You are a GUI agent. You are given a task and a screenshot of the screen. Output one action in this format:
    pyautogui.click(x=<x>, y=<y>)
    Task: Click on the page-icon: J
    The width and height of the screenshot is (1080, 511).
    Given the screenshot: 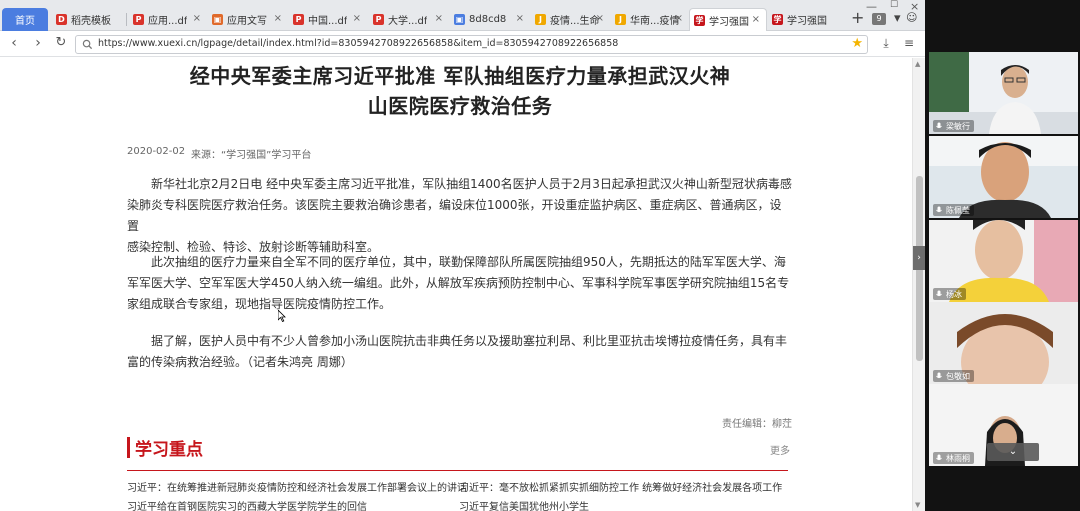 What is the action you would take?
    pyautogui.click(x=620, y=19)
    